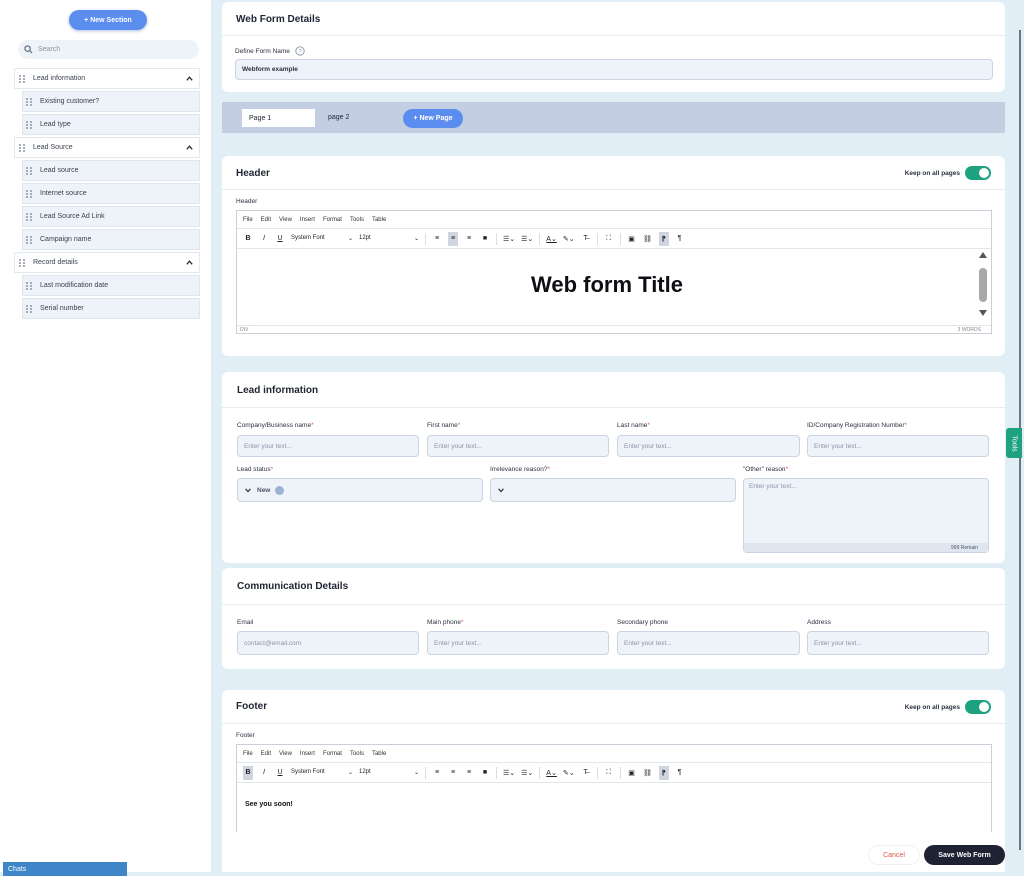 Image resolution: width=1024 pixels, height=876 pixels. What do you see at coordinates (107, 78) in the screenshot?
I see `sidebar-group-lead-information: Lead information` at bounding box center [107, 78].